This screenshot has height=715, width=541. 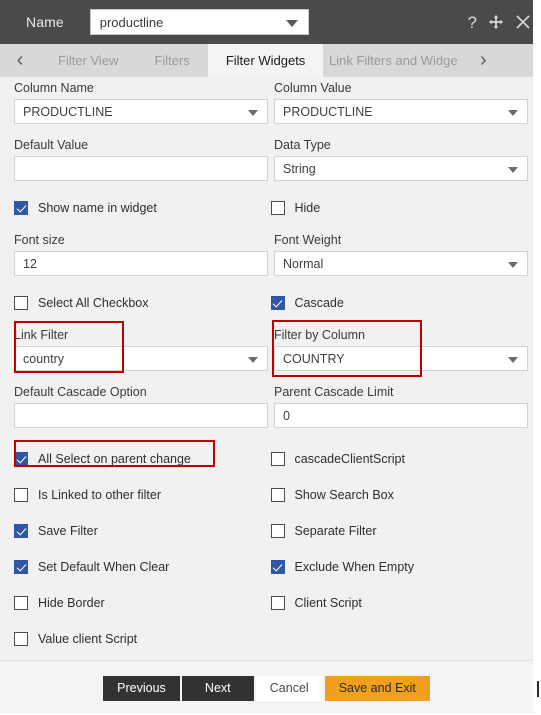 What do you see at coordinates (289, 688) in the screenshot?
I see `cancel-button: Cancel` at bounding box center [289, 688].